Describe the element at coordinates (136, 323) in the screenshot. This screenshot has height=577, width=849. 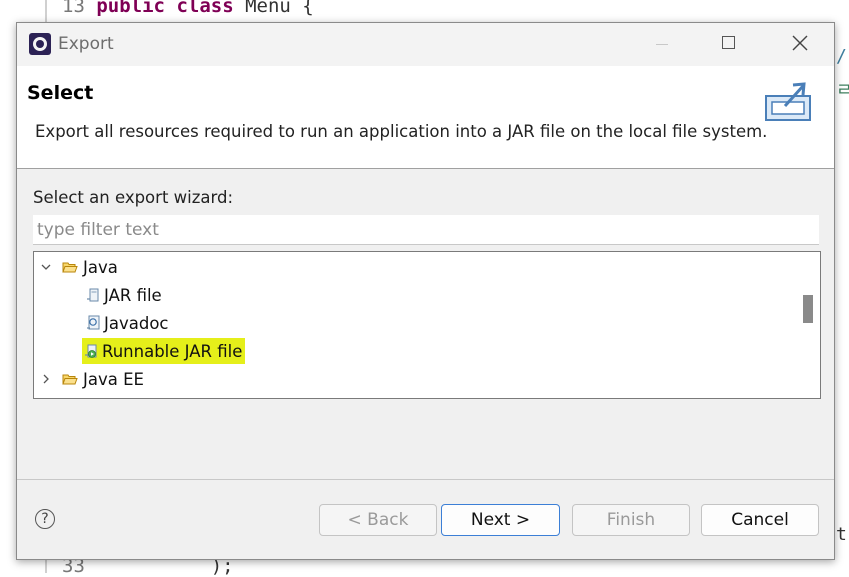
I see `tree-item-label: Javadoc` at that location.